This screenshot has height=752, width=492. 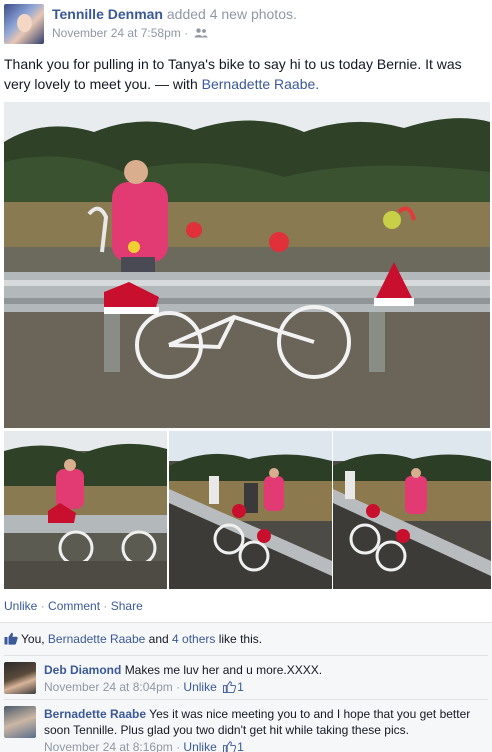 I want to click on comment-meta: November 24 at 8:16pm · Unlike 1, so click(x=265, y=745).